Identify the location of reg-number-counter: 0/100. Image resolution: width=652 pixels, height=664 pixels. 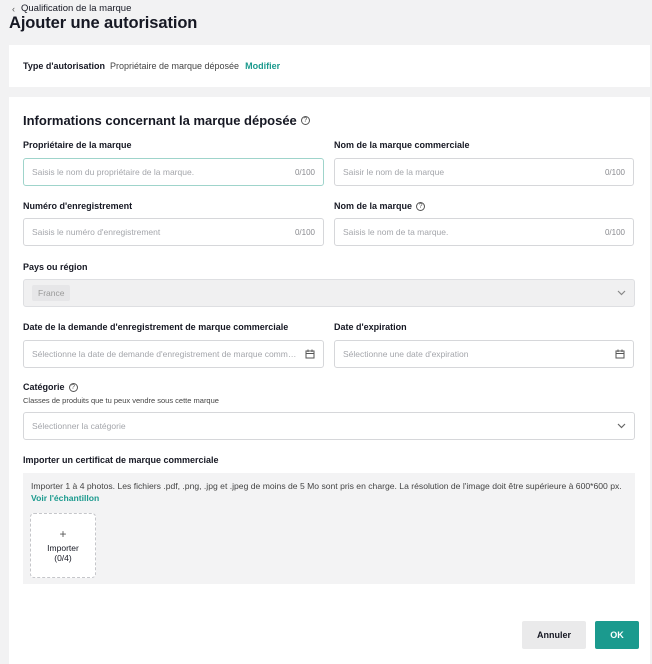
(304, 232).